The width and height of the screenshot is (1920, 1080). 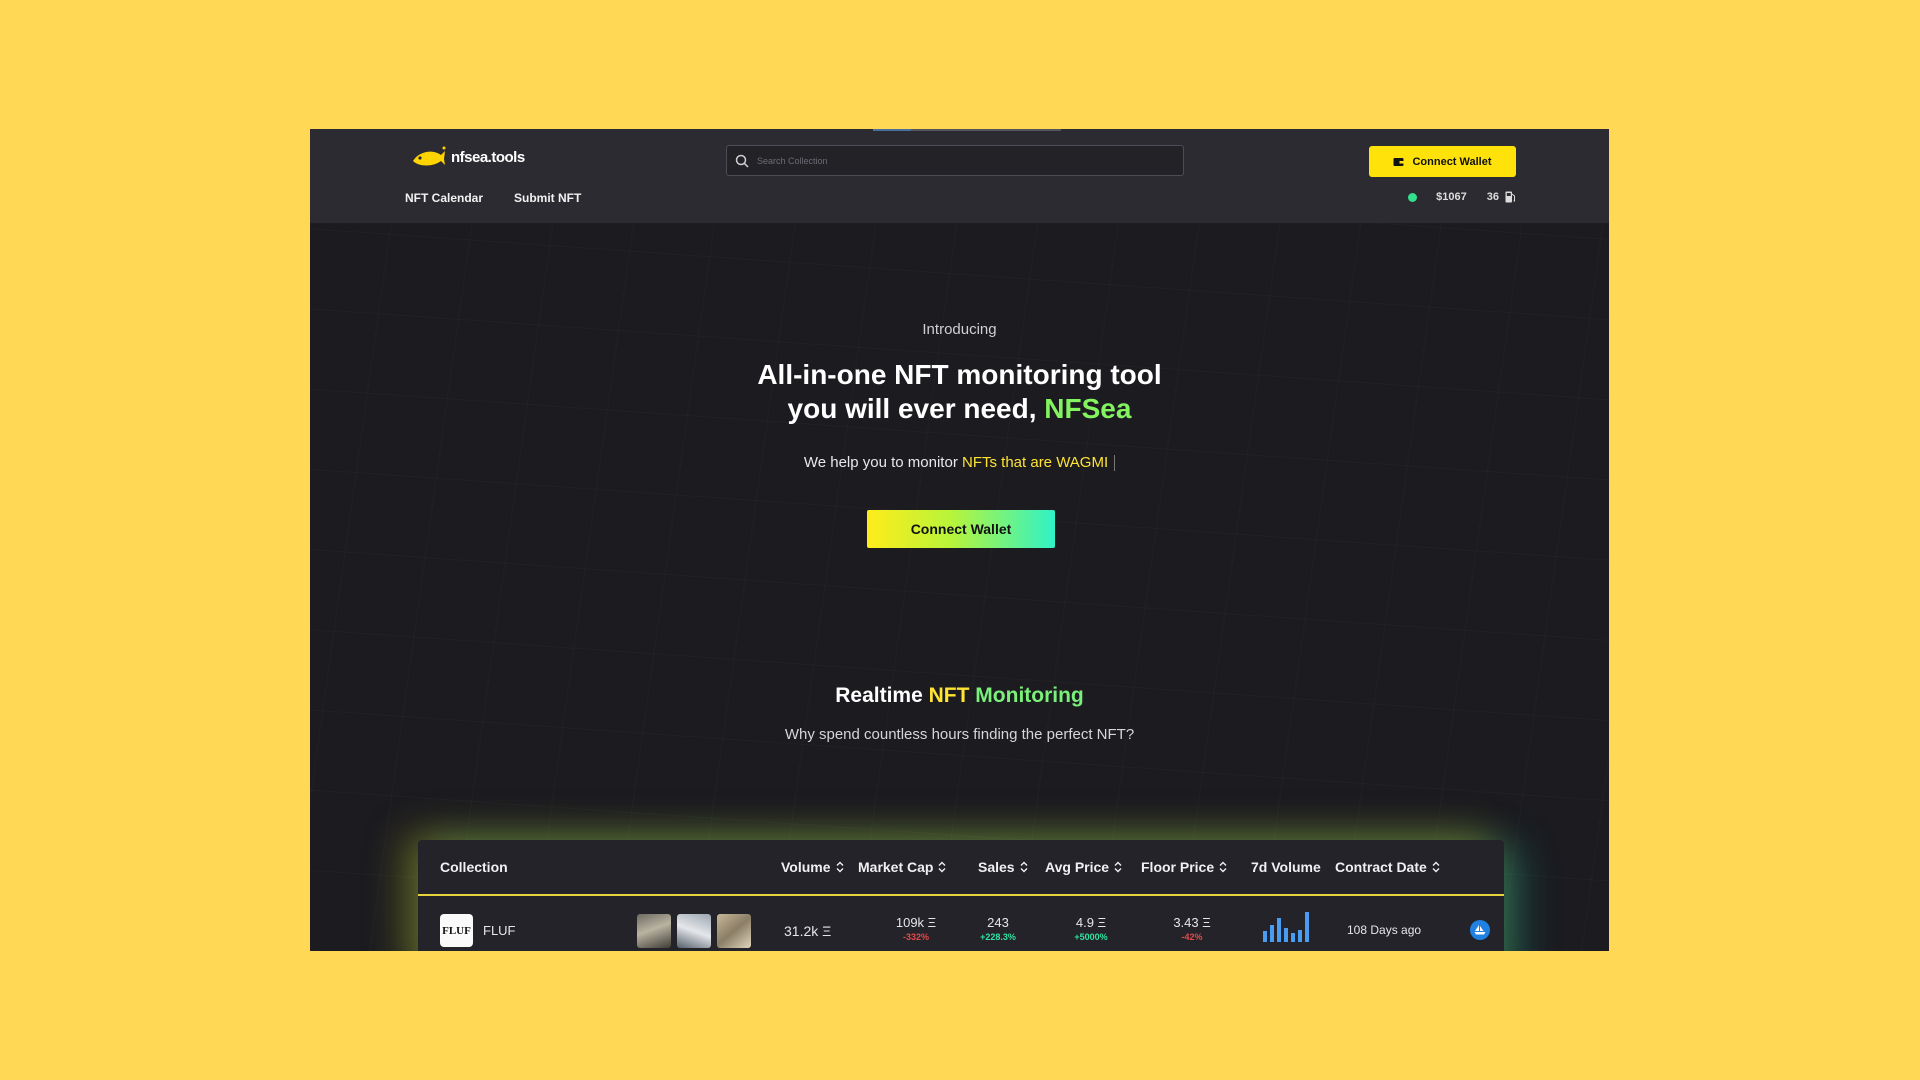 I want to click on intro-text: Introducing, so click(x=959, y=329).